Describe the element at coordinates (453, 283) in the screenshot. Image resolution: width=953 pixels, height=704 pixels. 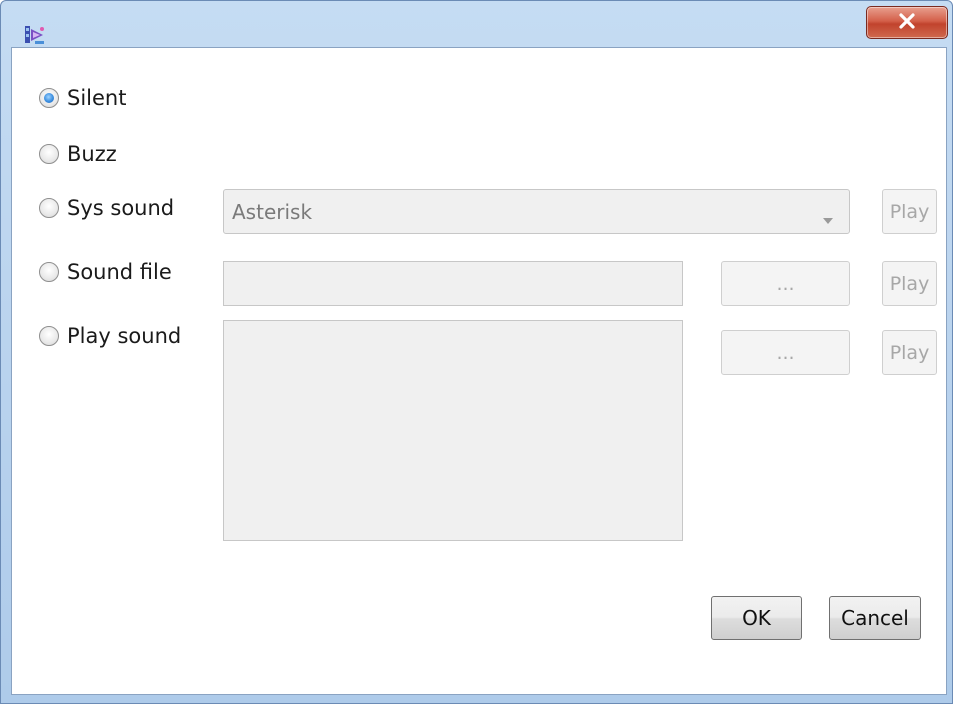
I see `sound-file-input` at that location.